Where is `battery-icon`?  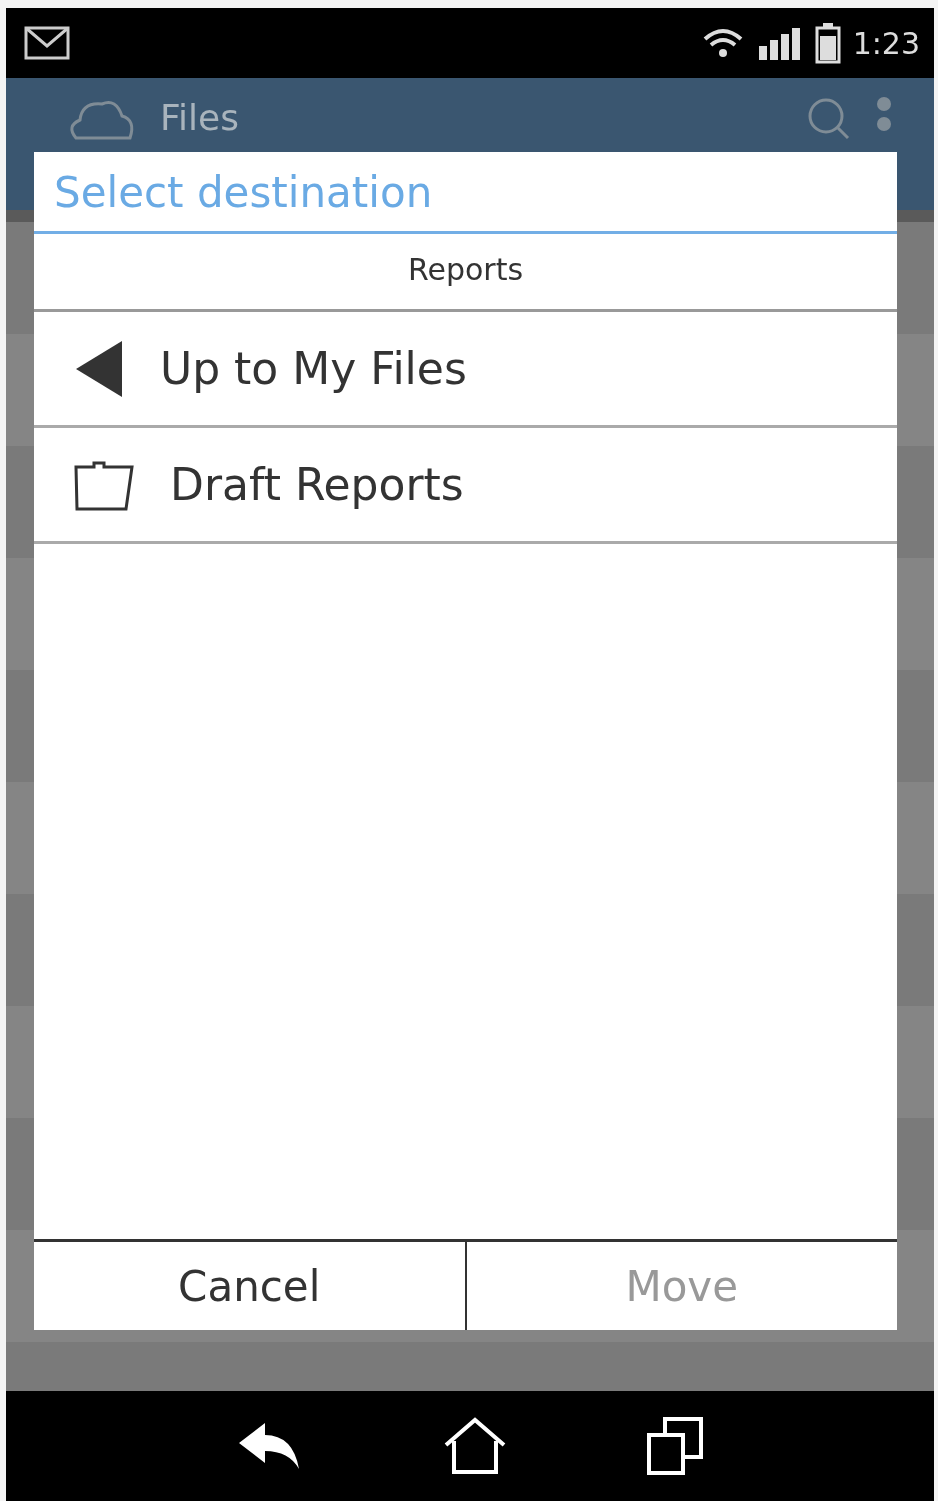
battery-icon is located at coordinates (827, 43).